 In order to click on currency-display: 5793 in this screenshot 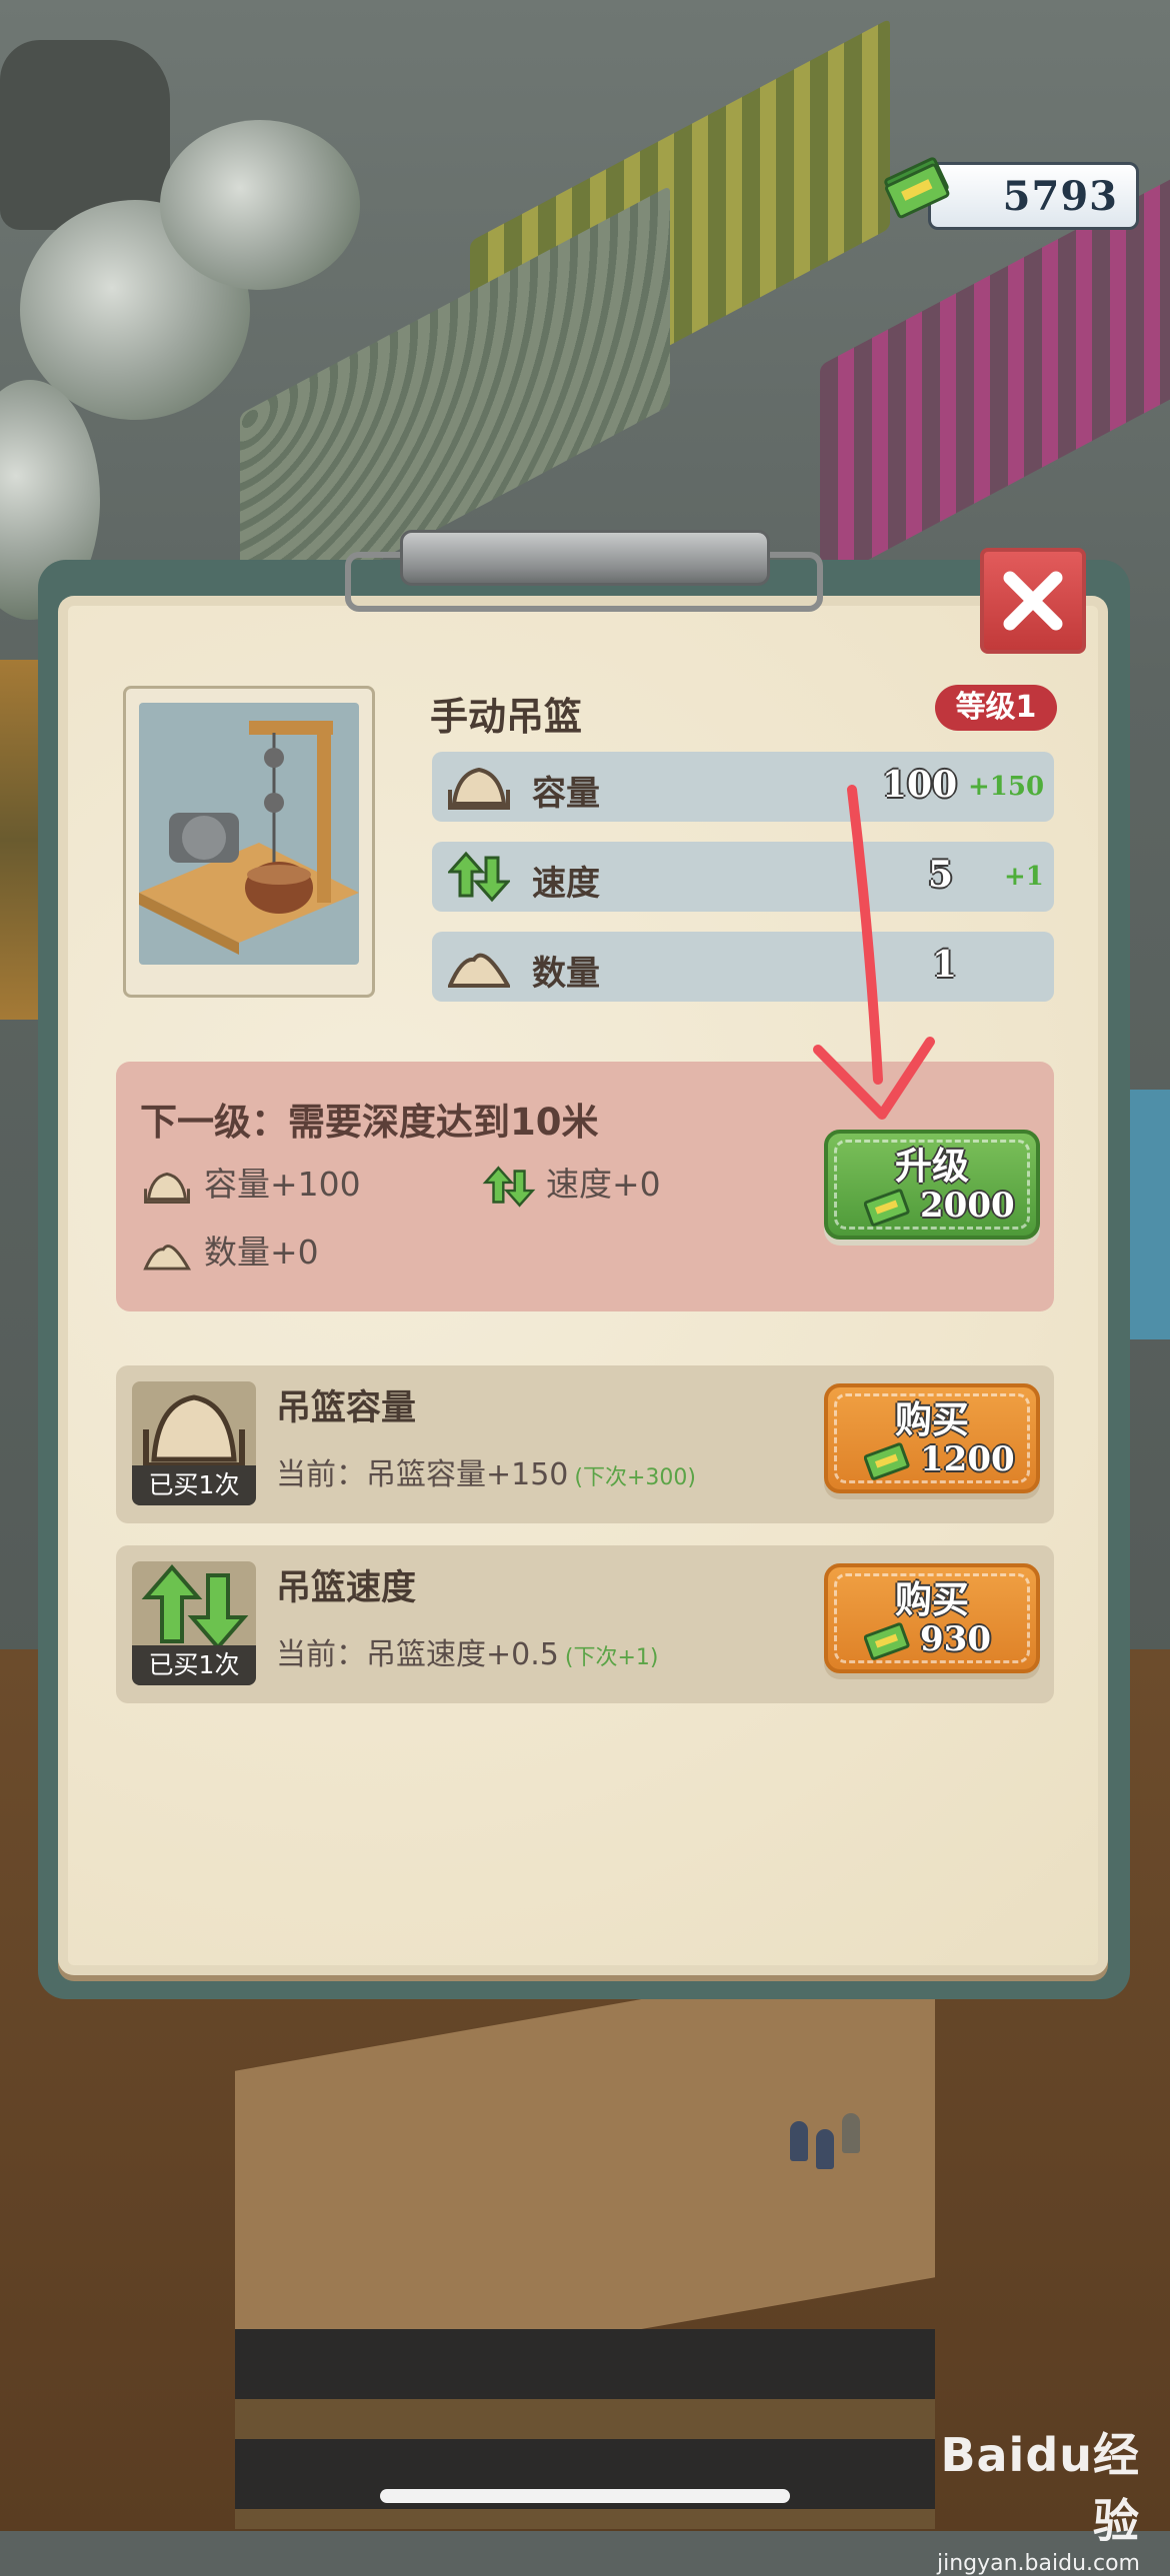, I will do `click(1010, 190)`.